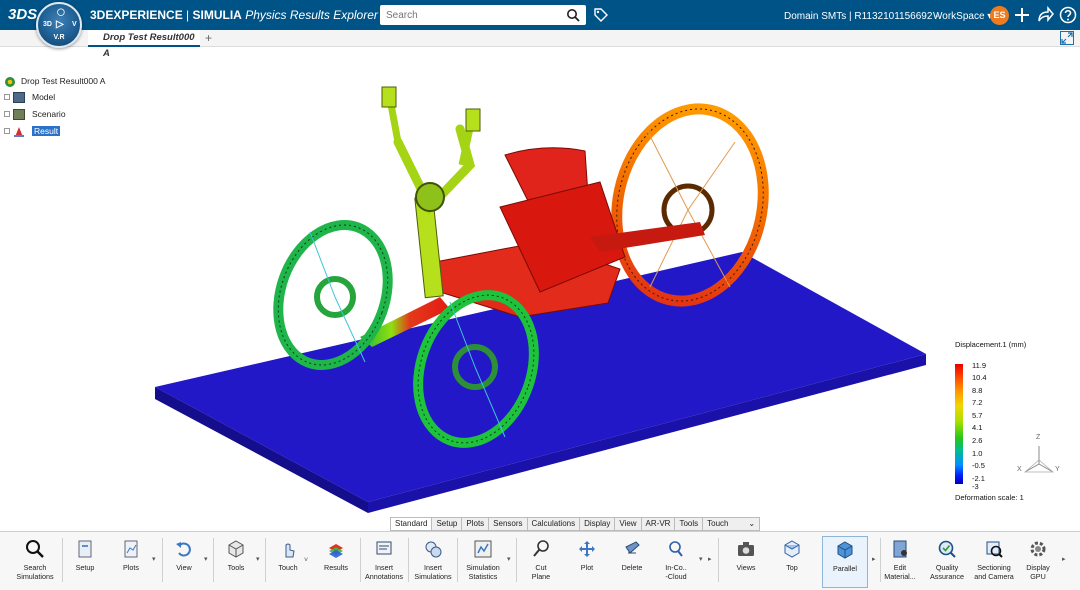  I want to click on views-button: Views, so click(746, 562).